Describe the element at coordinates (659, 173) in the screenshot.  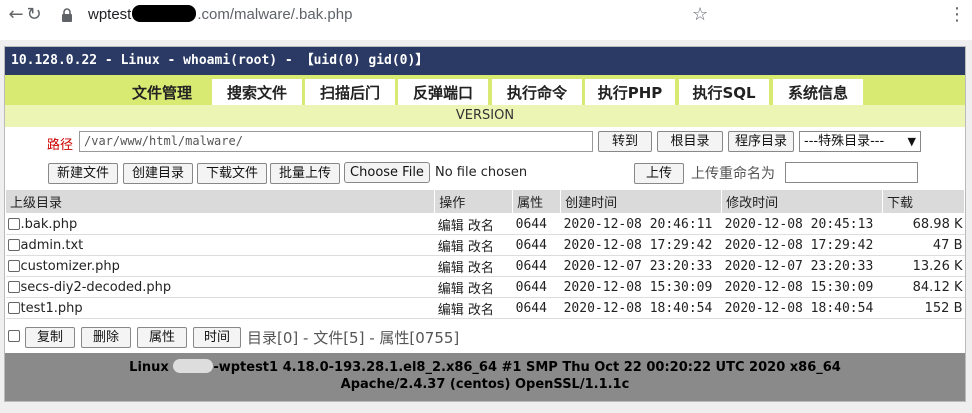
I see `upload-button: 上传` at that location.